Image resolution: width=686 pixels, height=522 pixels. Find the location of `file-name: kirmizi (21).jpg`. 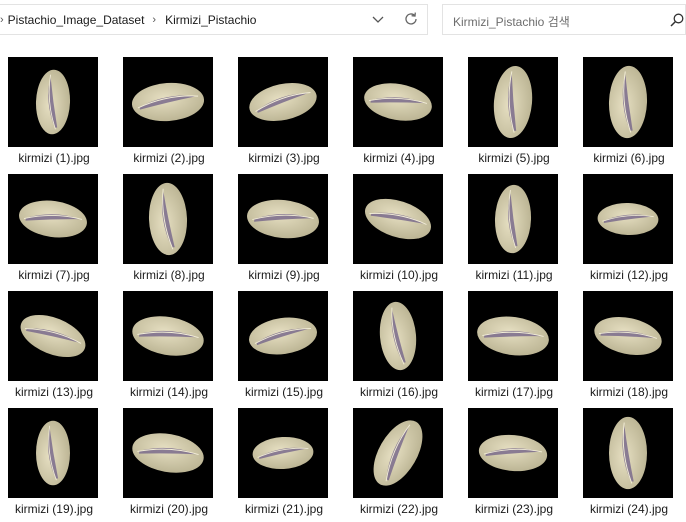

file-name: kirmizi (21).jpg is located at coordinates (284, 509).